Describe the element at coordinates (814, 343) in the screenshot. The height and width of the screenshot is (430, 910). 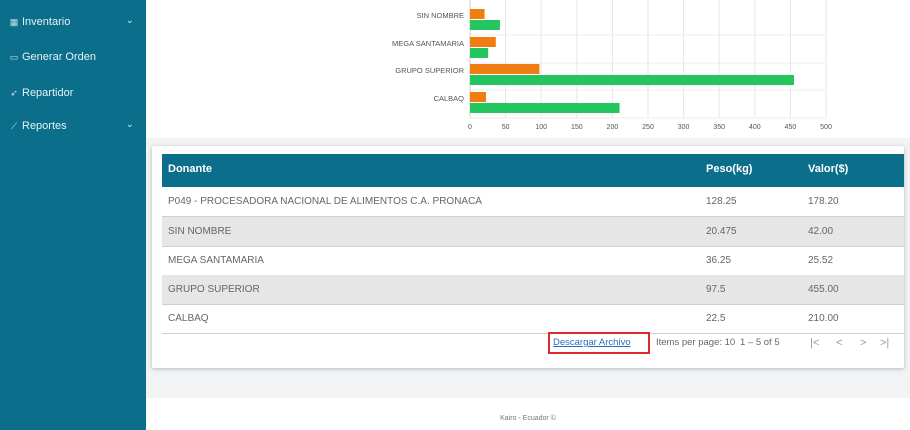
I see `first-page-button: |<` at that location.